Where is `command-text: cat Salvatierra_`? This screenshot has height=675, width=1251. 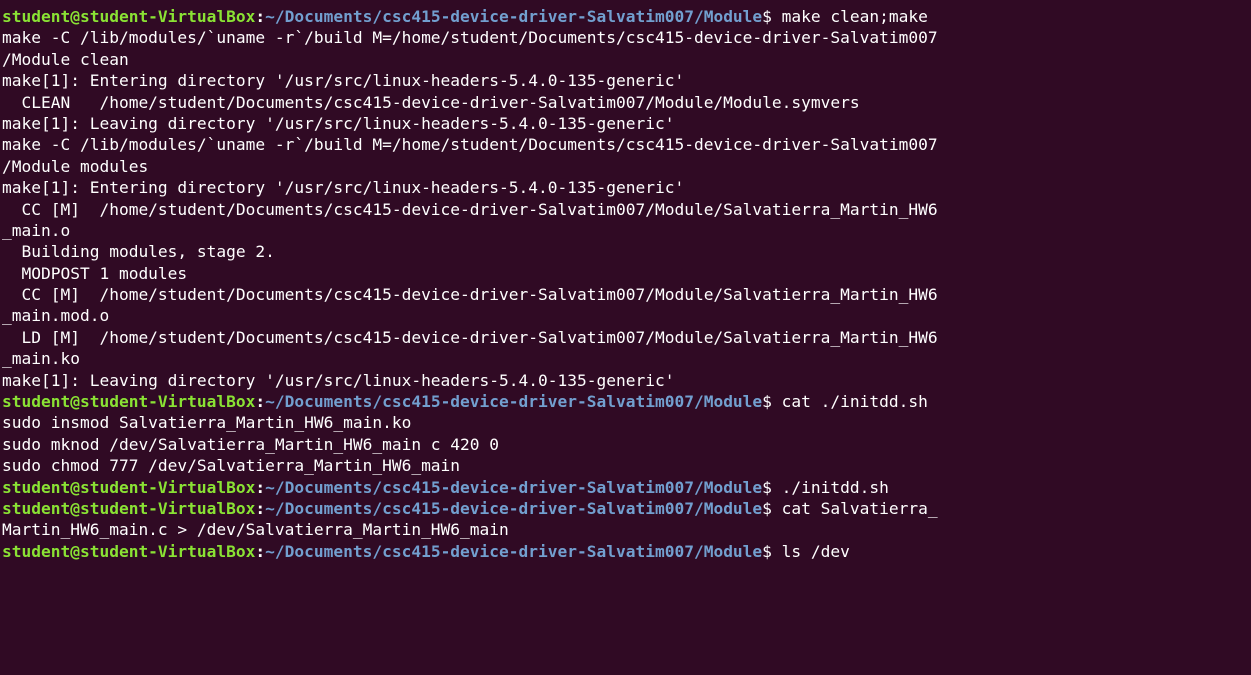
command-text: cat Salvatierra_ is located at coordinates (859, 508).